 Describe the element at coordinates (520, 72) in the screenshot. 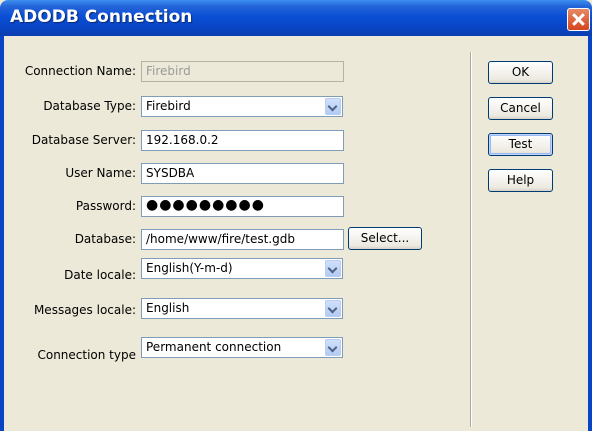

I see `ok-button: OK` at that location.